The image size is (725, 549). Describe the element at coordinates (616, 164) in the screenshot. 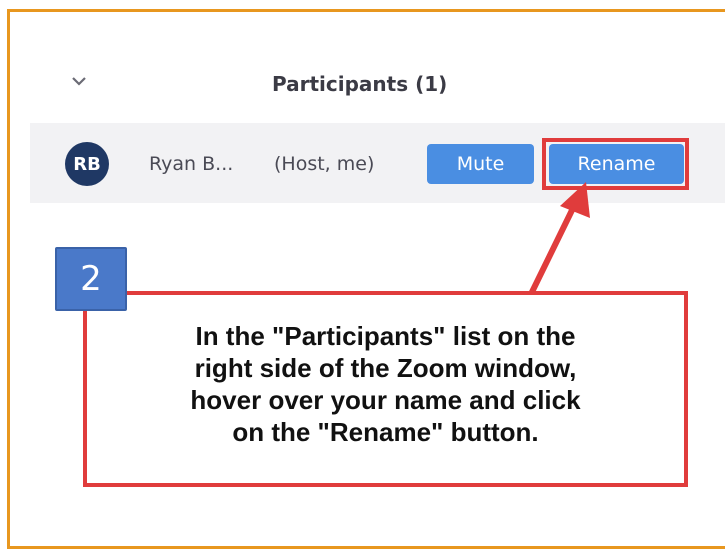

I see `rename-button: Rename` at that location.